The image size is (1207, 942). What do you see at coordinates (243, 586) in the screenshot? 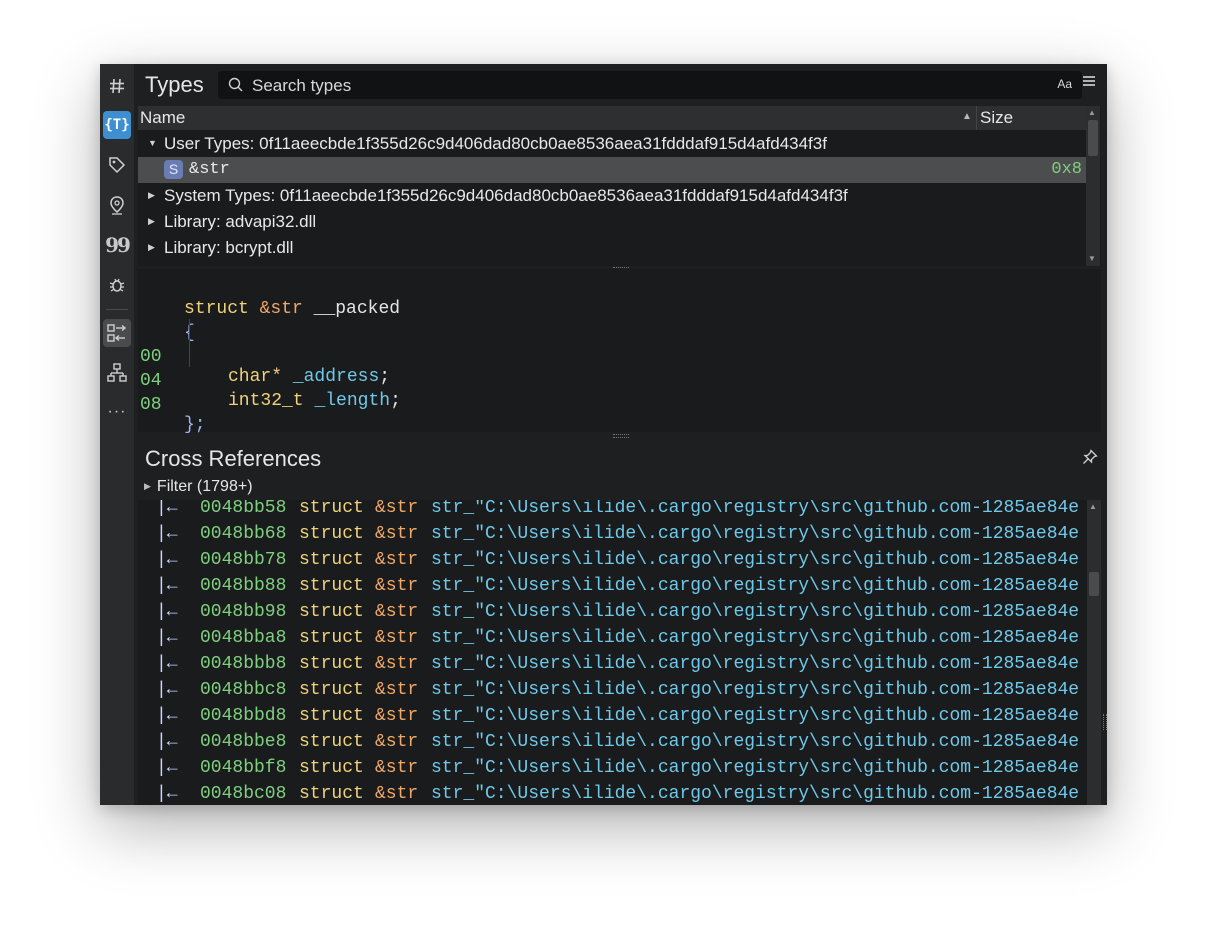
I see `xref-address: 0048bb88` at bounding box center [243, 586].